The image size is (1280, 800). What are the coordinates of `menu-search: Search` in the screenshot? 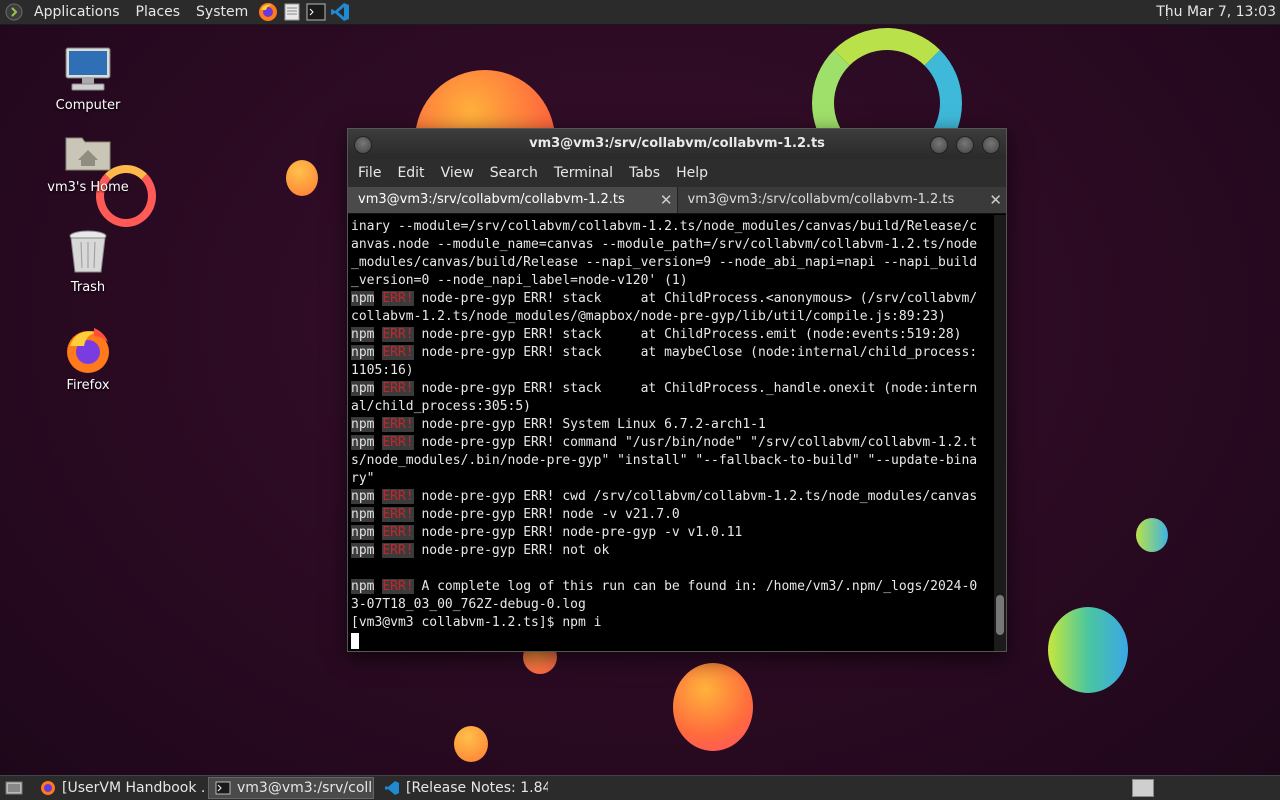 It's located at (514, 173).